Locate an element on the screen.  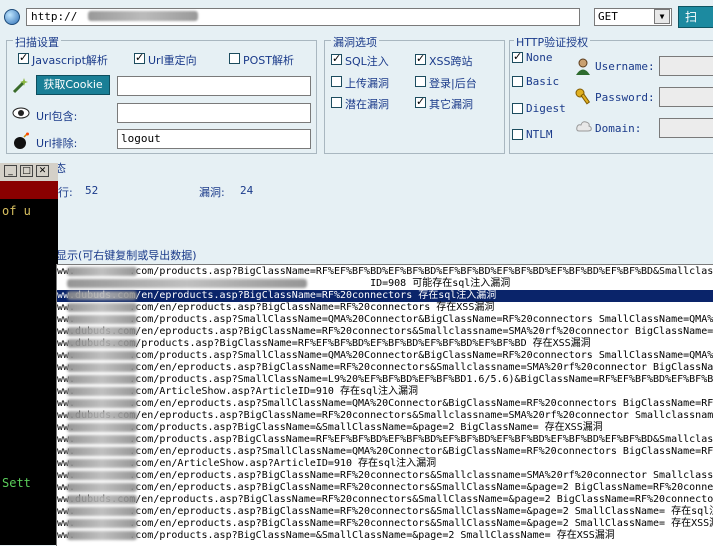
url-exclude-input: logout is located at coordinates (214, 139).